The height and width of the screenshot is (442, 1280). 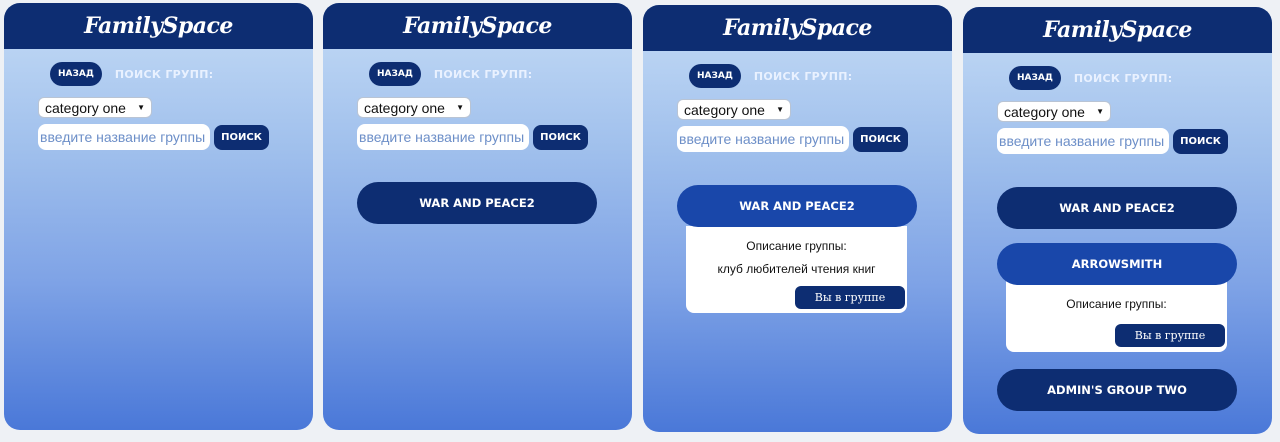 I want to click on group-button-admins-group-two: ADMIN'S GROUP TWO, so click(x=1117, y=390).